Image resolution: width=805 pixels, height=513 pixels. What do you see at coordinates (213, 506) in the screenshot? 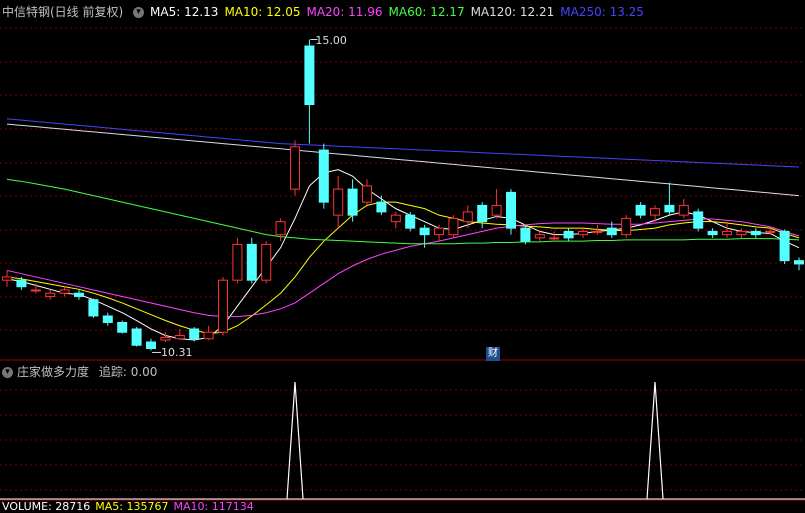
I see `volume-legend-item: MA10: 117134` at bounding box center [213, 506].